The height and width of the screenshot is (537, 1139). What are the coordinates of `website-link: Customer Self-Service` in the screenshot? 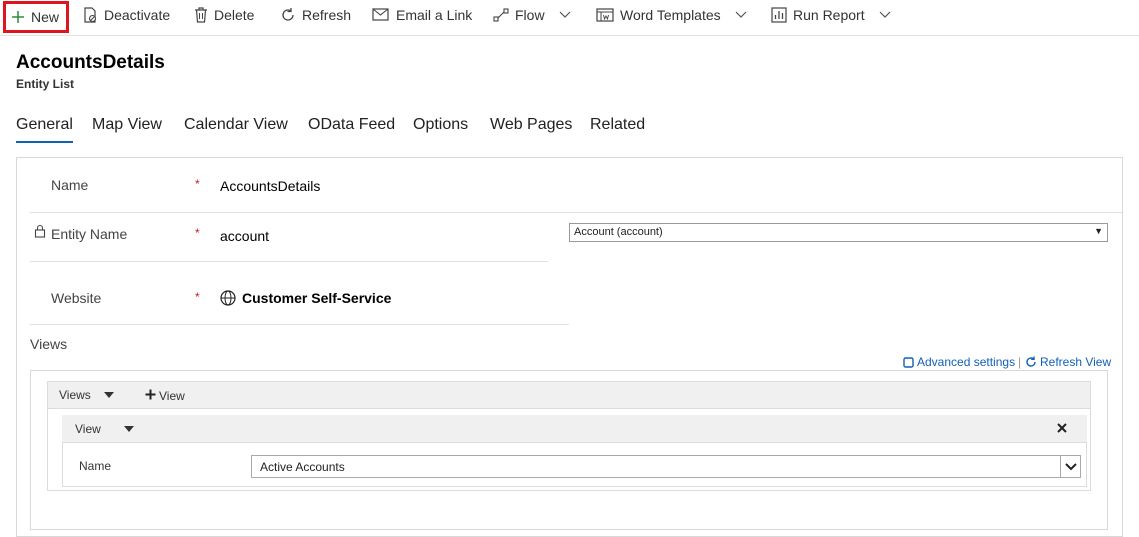 It's located at (316, 298).